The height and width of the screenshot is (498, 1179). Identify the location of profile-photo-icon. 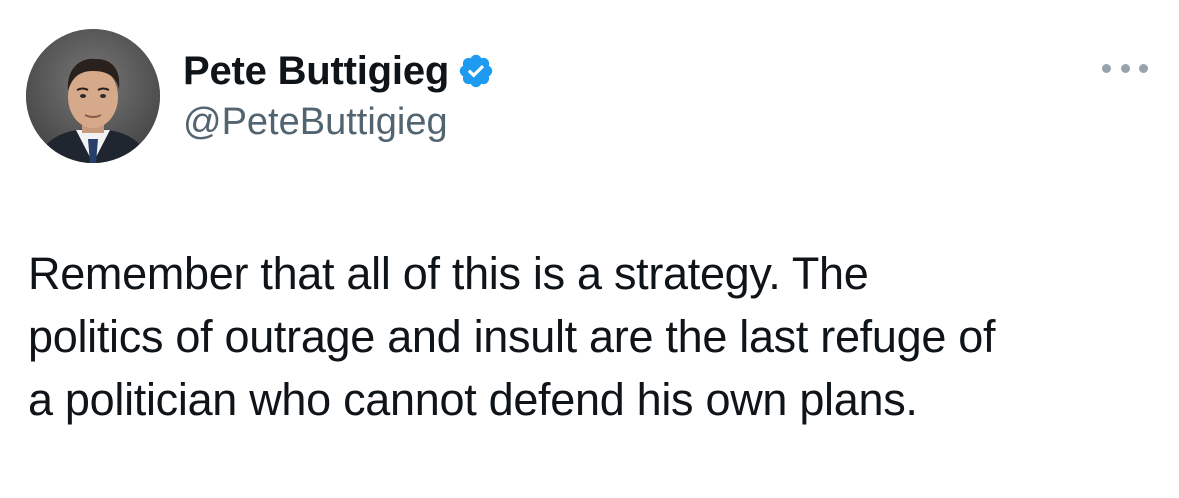
(93, 96).